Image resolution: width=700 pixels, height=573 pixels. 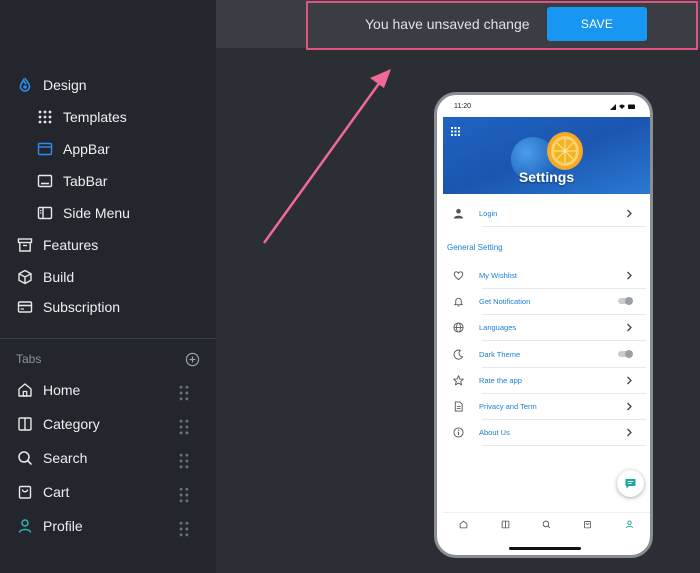 I want to click on add-tab-icon, so click(x=192, y=359).